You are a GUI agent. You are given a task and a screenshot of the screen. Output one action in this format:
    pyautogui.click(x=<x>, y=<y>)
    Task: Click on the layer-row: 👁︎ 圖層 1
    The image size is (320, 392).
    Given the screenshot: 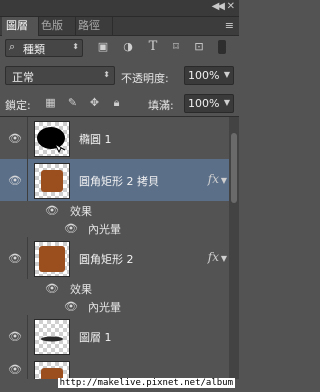 What is the action you would take?
    pyautogui.click(x=114, y=336)
    